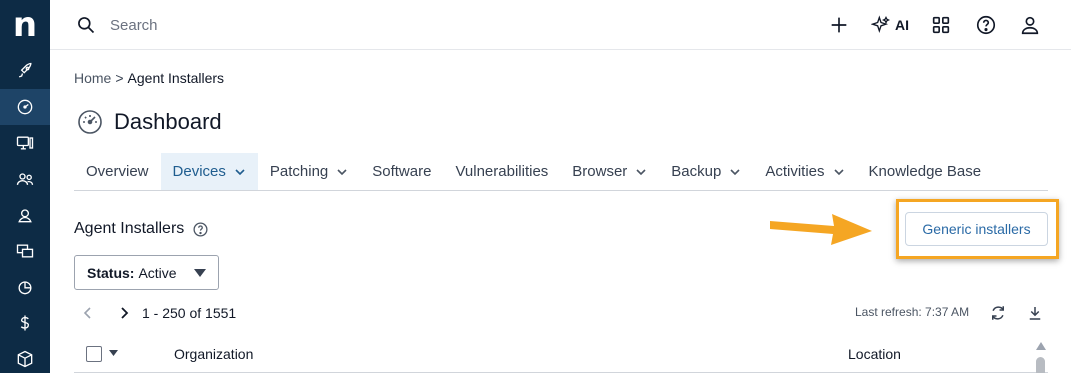  I want to click on user-menu-button, so click(1030, 25).